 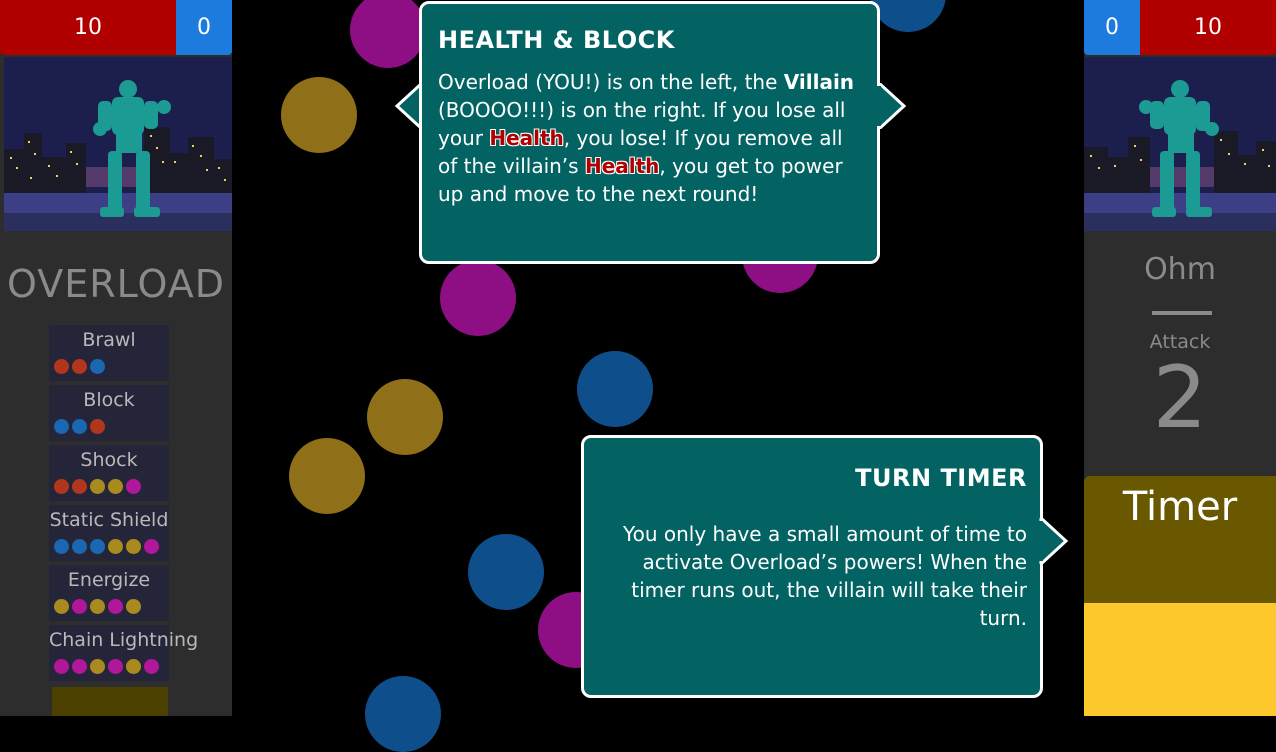 I want to click on ability-card: Brawl, so click(x=109, y=353).